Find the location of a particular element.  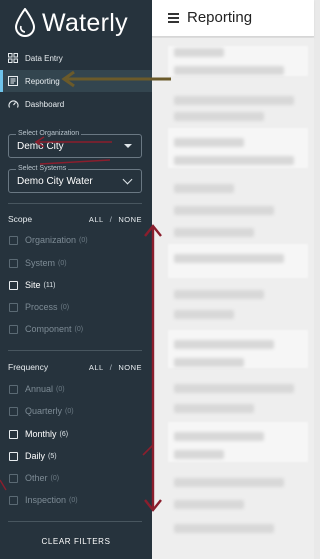

scope-checkbox-organization: Organization (0) is located at coordinates (48, 240).